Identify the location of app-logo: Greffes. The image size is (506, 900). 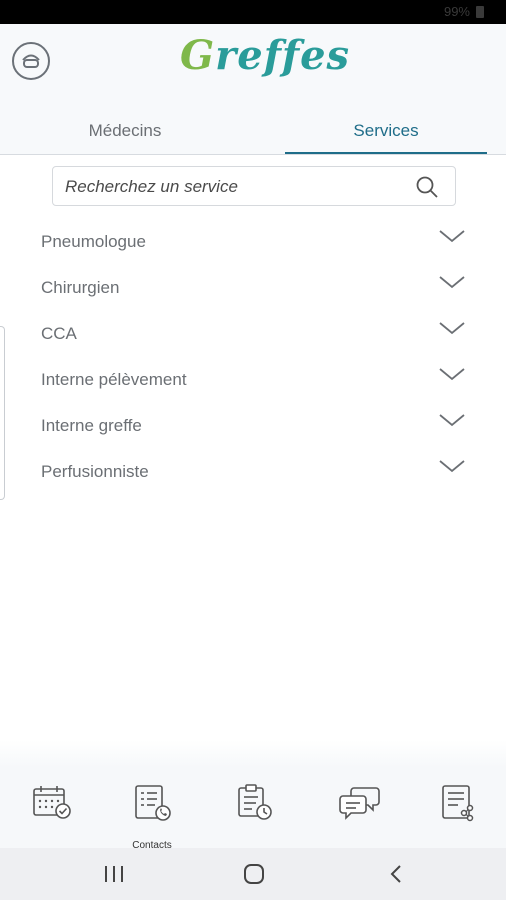
(265, 55).